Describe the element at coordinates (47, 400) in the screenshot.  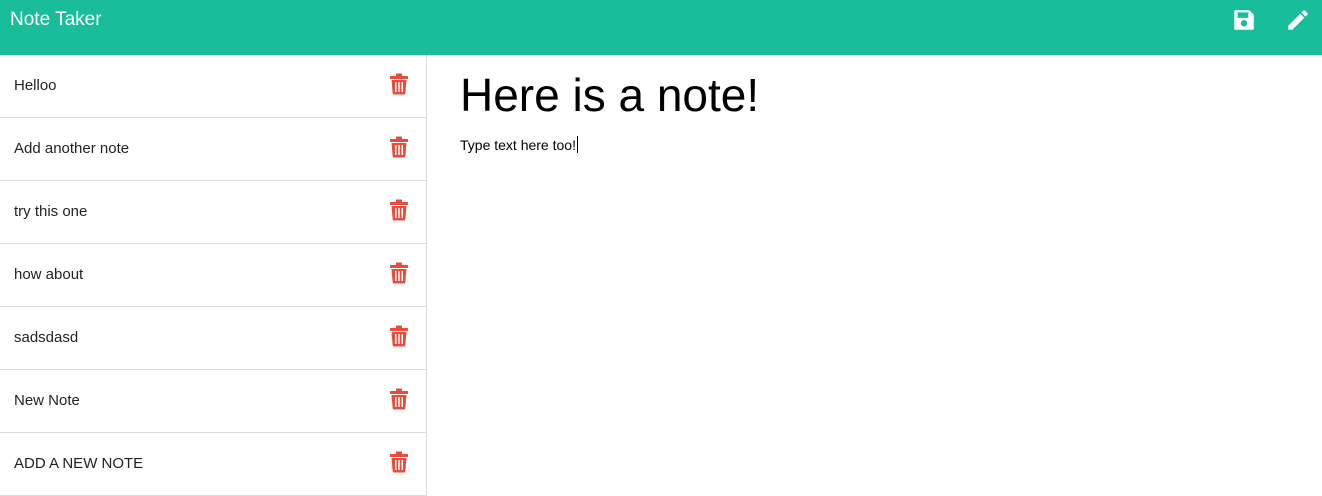
I see `list-item-label: New Note` at that location.